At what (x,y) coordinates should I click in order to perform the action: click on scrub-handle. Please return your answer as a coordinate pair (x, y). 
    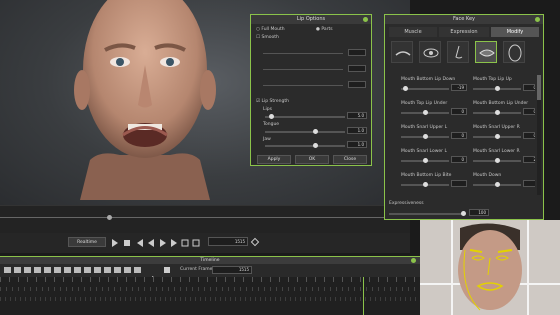
    Looking at the image, I should click on (109, 217).